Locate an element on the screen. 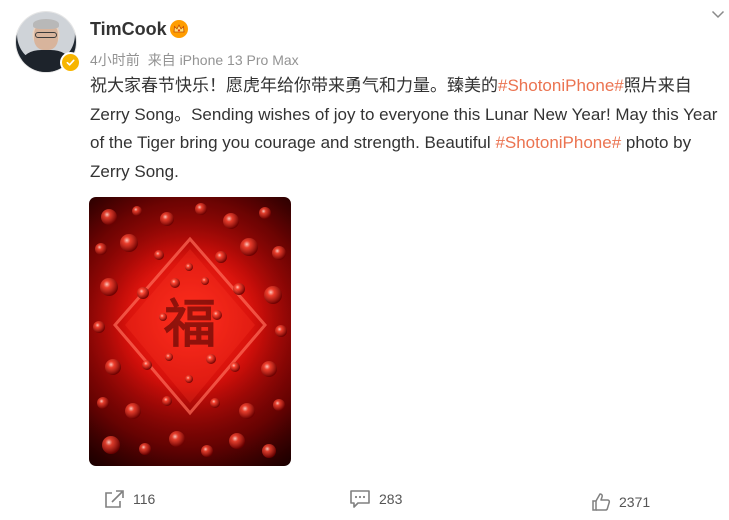  comment-button: 283 is located at coordinates (375, 499).